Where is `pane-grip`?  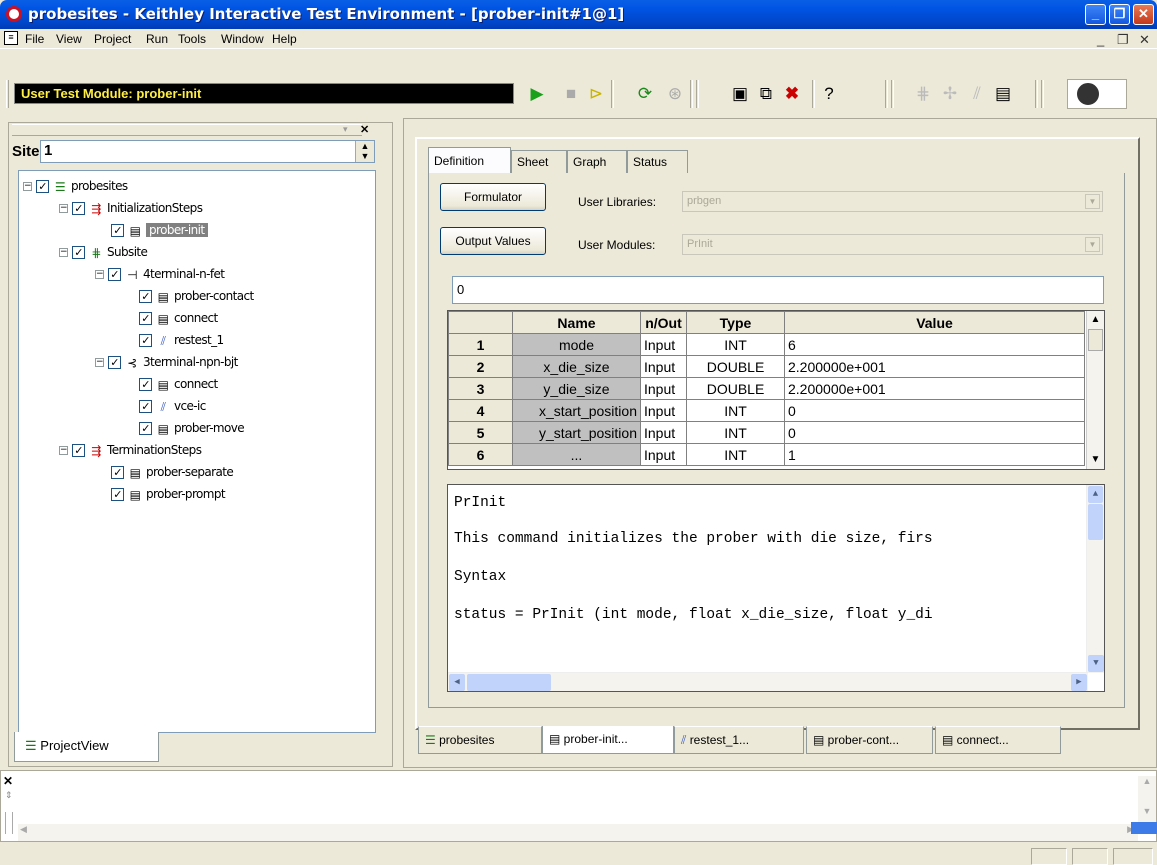
pane-grip is located at coordinates (187, 130).